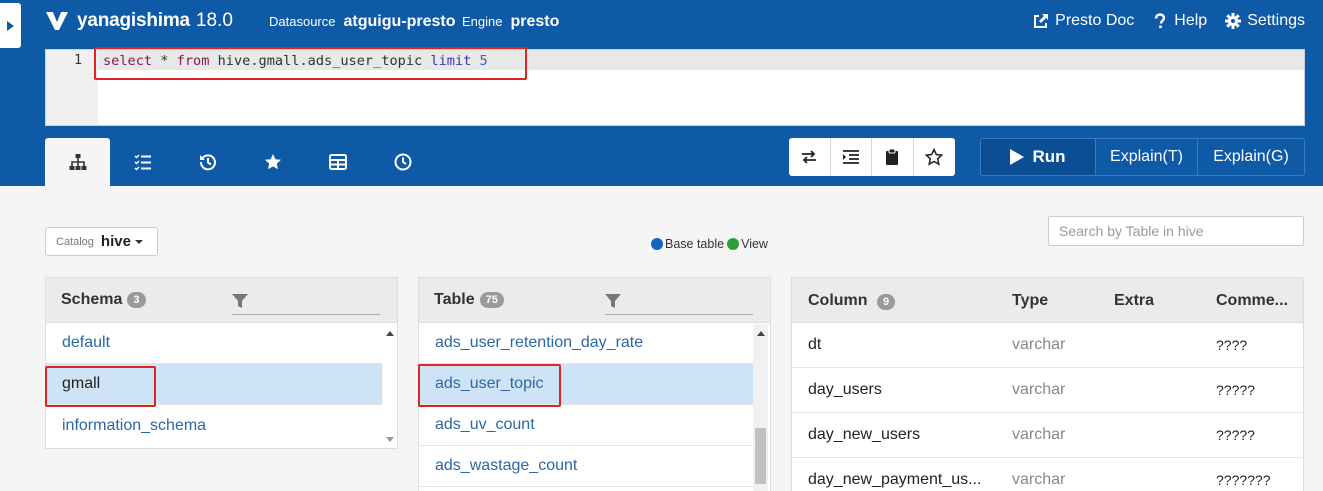 The width and height of the screenshot is (1323, 491). What do you see at coordinates (306, 304) in the screenshot?
I see `schema-filter` at bounding box center [306, 304].